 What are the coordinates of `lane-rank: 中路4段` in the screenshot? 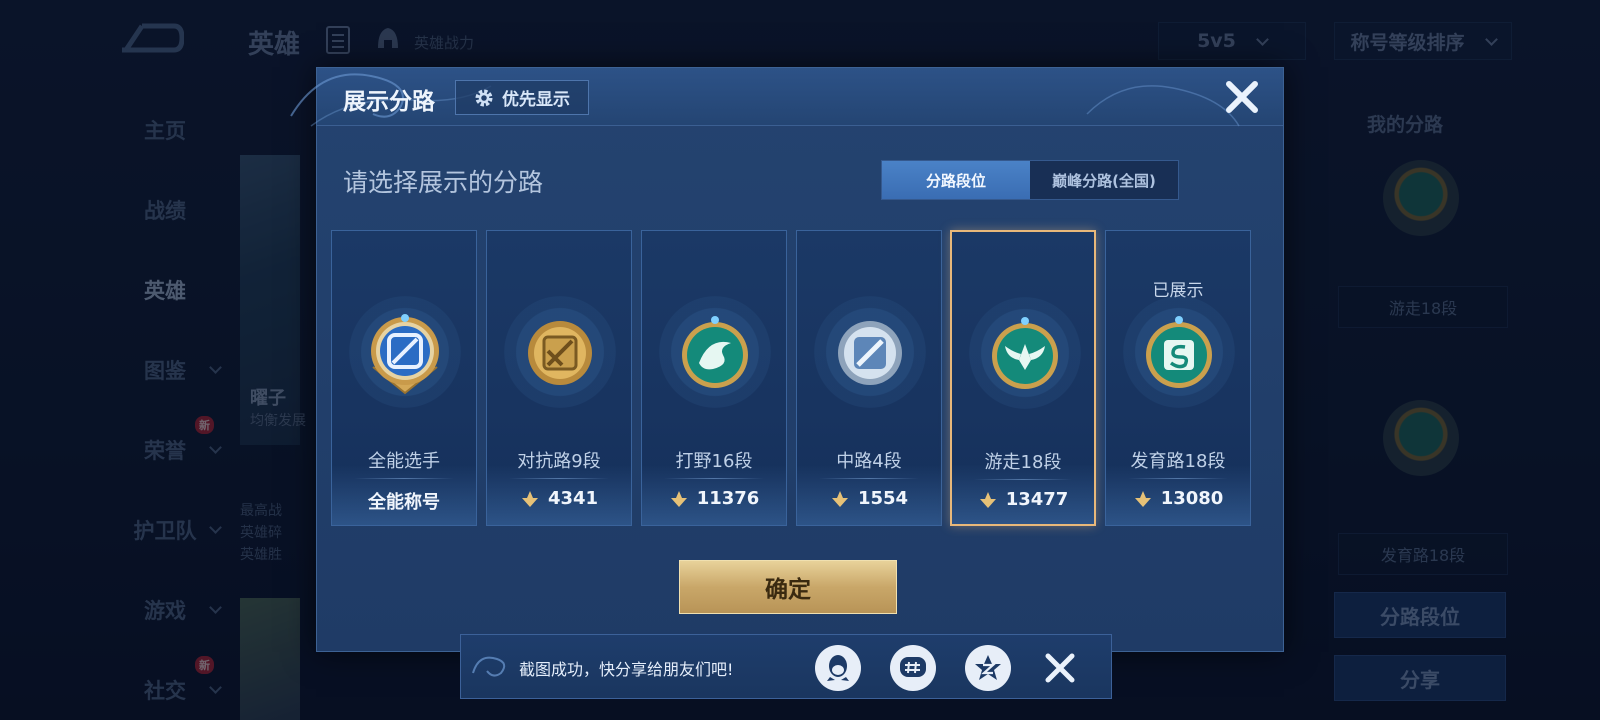 It's located at (869, 461).